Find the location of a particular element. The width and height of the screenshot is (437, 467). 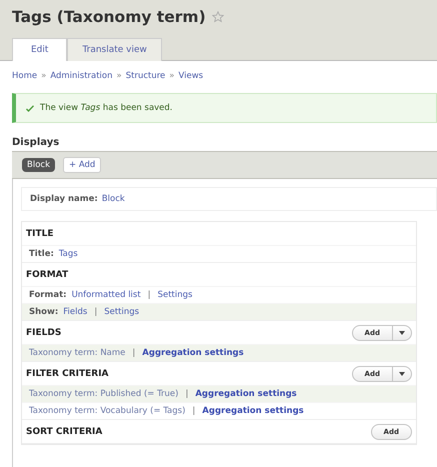

settings-link: Tags is located at coordinates (68, 254).